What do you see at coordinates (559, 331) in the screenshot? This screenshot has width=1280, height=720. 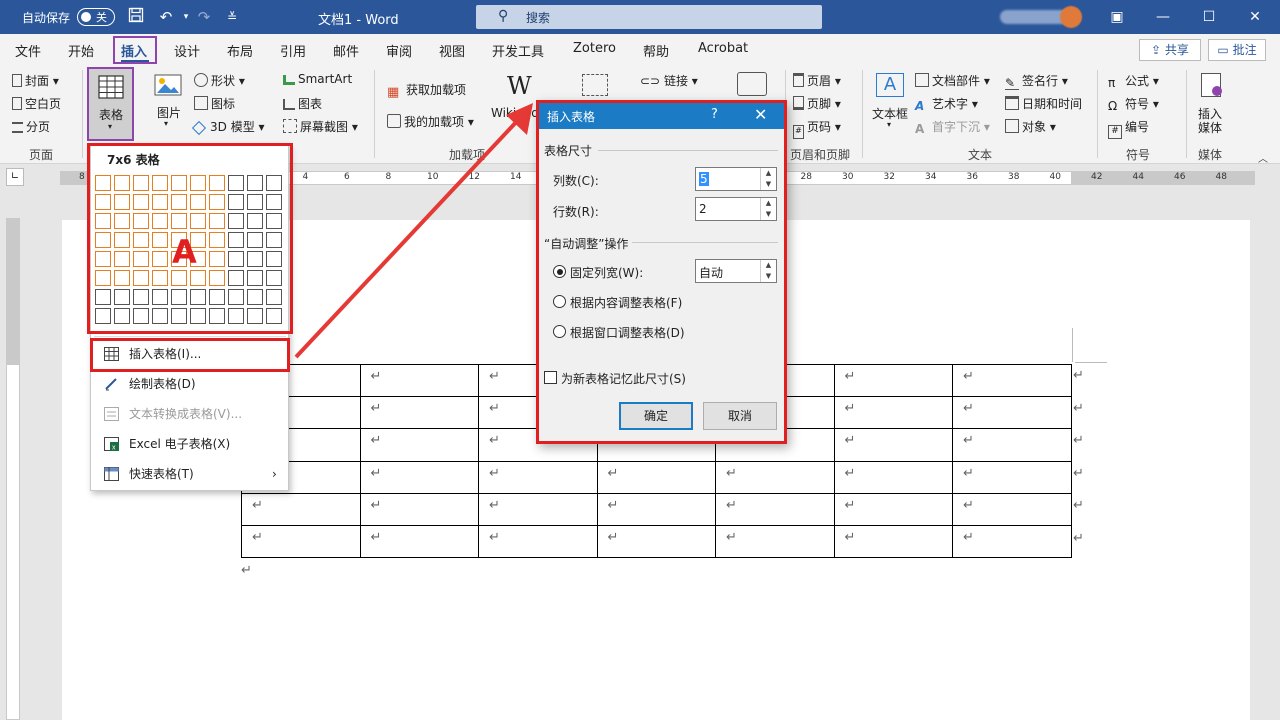 I see `autofit-window-radio` at bounding box center [559, 331].